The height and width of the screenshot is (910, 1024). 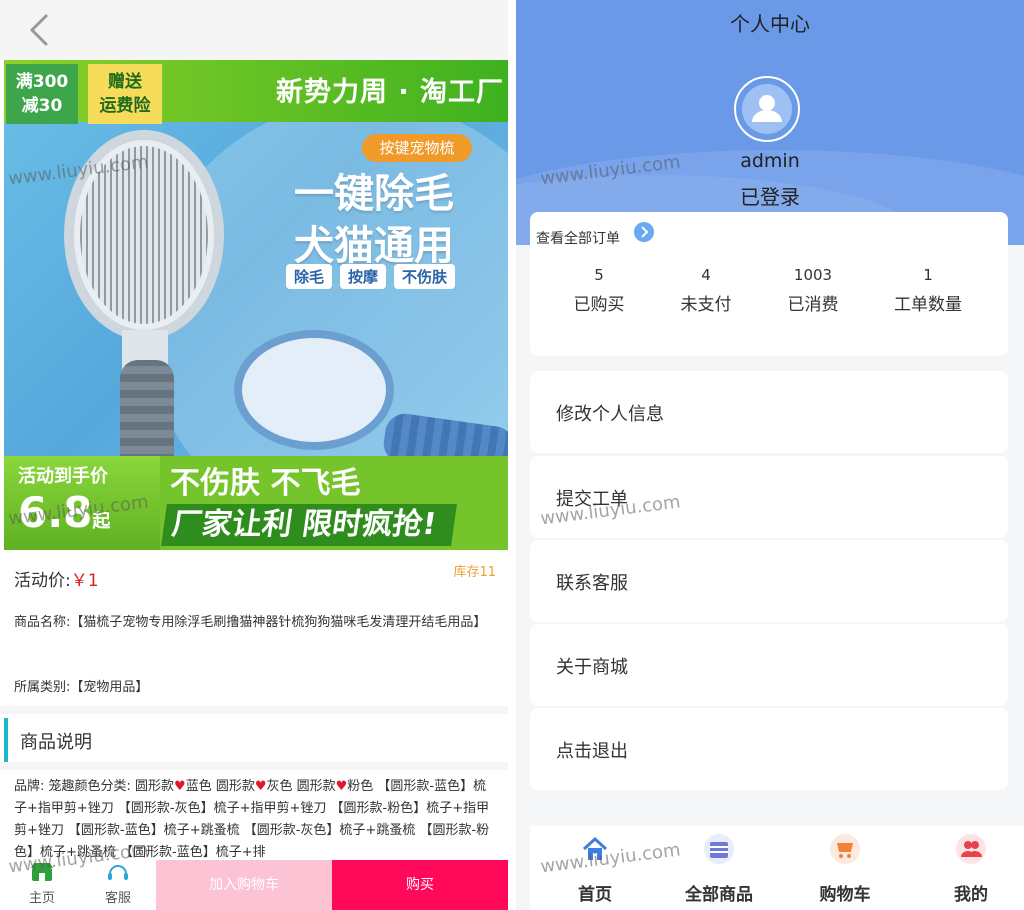 What do you see at coordinates (595, 849) in the screenshot?
I see `house-icon` at bounding box center [595, 849].